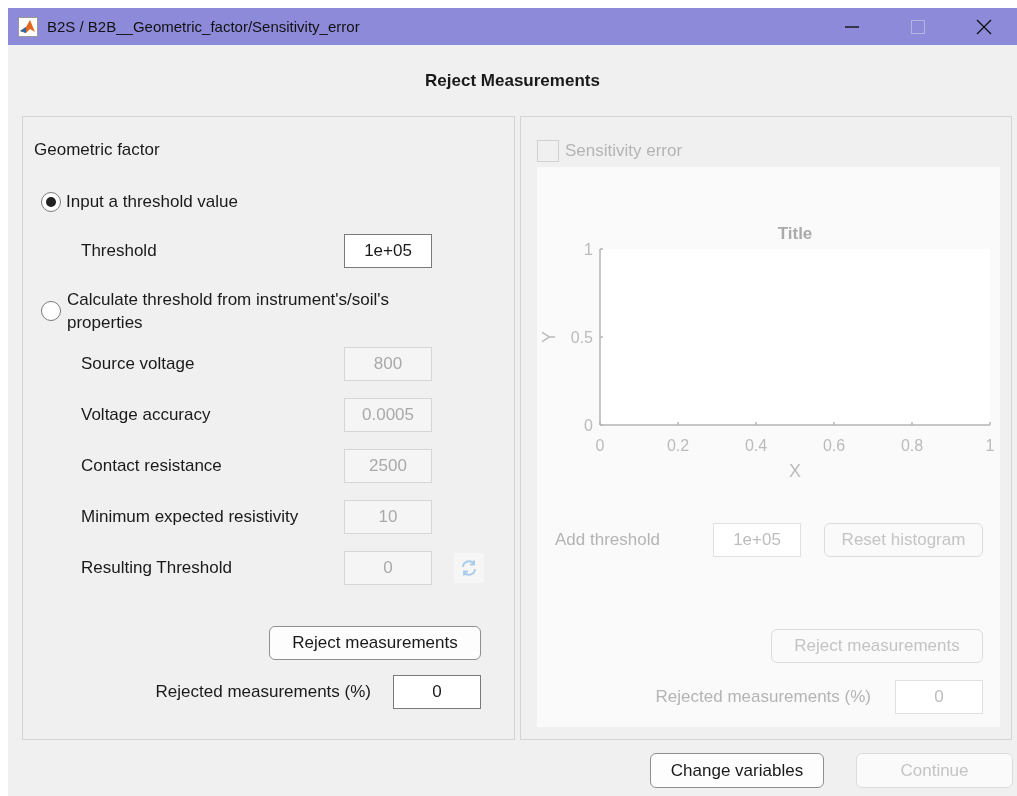 The image size is (1017, 796). Describe the element at coordinates (624, 151) in the screenshot. I see `checkbox-label: Sensitivity error` at that location.